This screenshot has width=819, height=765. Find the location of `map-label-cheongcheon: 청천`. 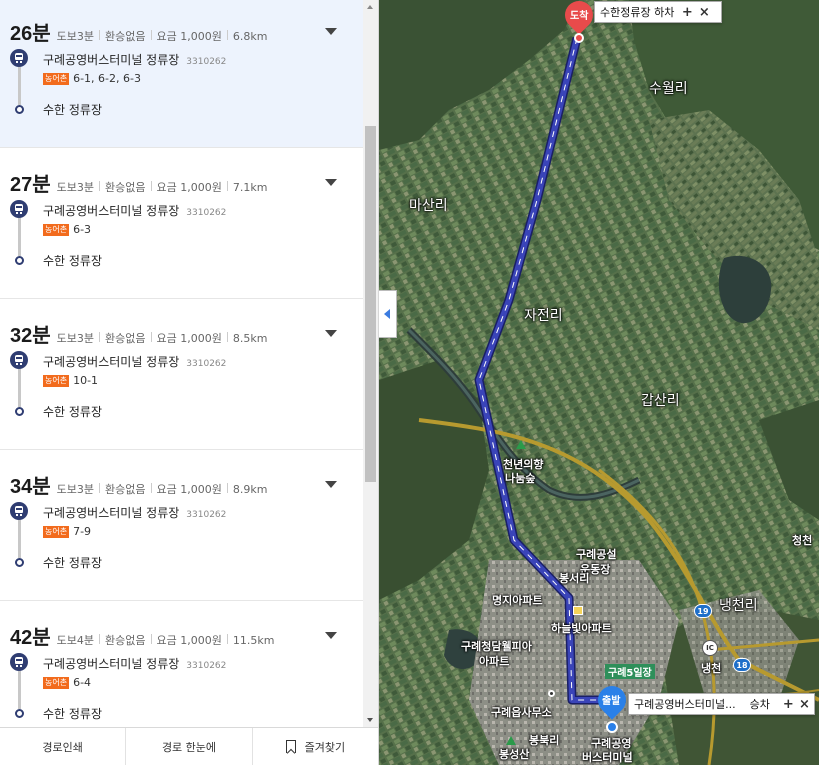

map-label-cheongcheon: 청천 is located at coordinates (802, 540).